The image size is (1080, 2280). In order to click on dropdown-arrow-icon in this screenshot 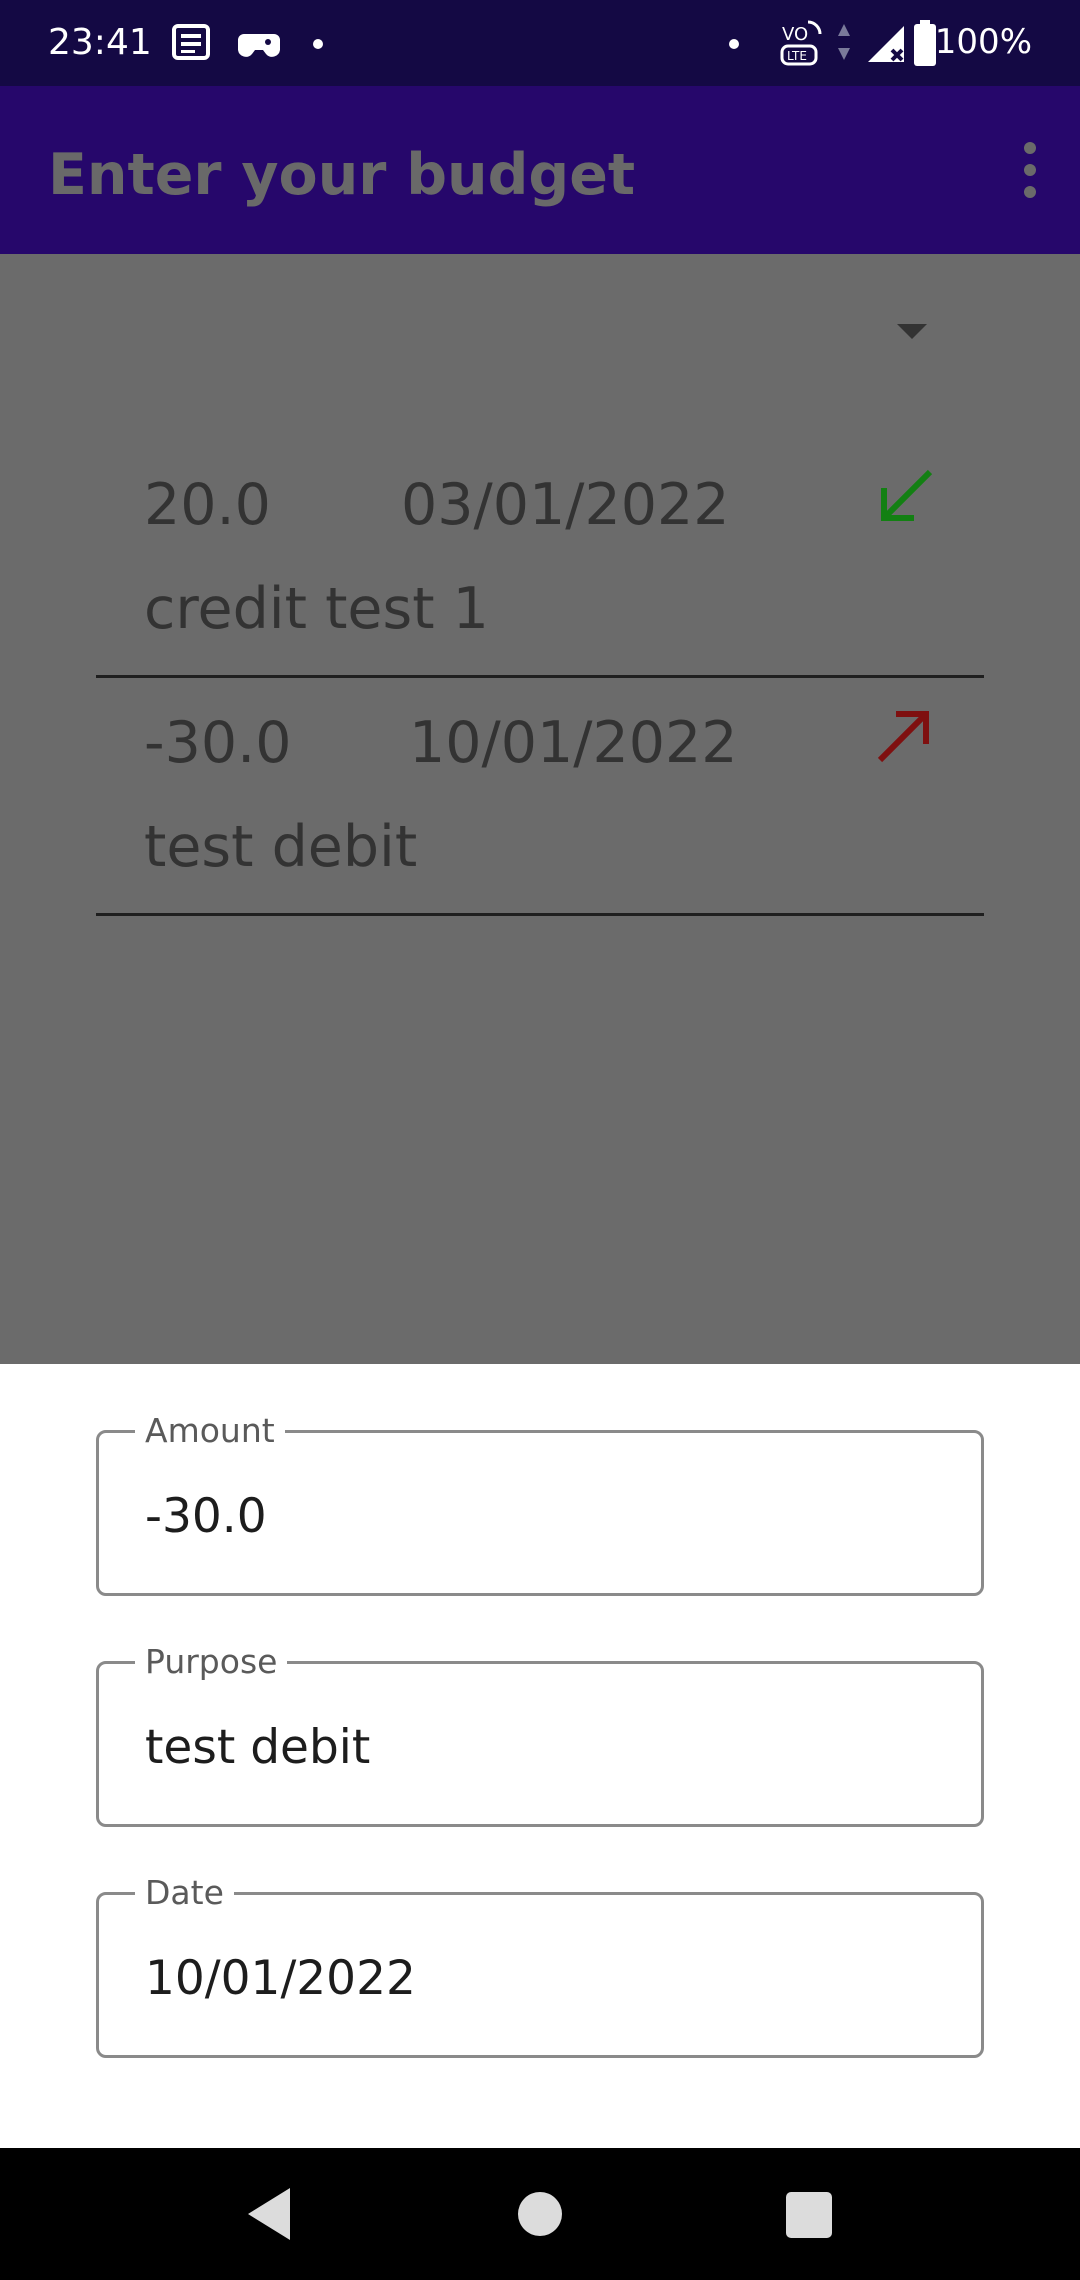, I will do `click(912, 331)`.